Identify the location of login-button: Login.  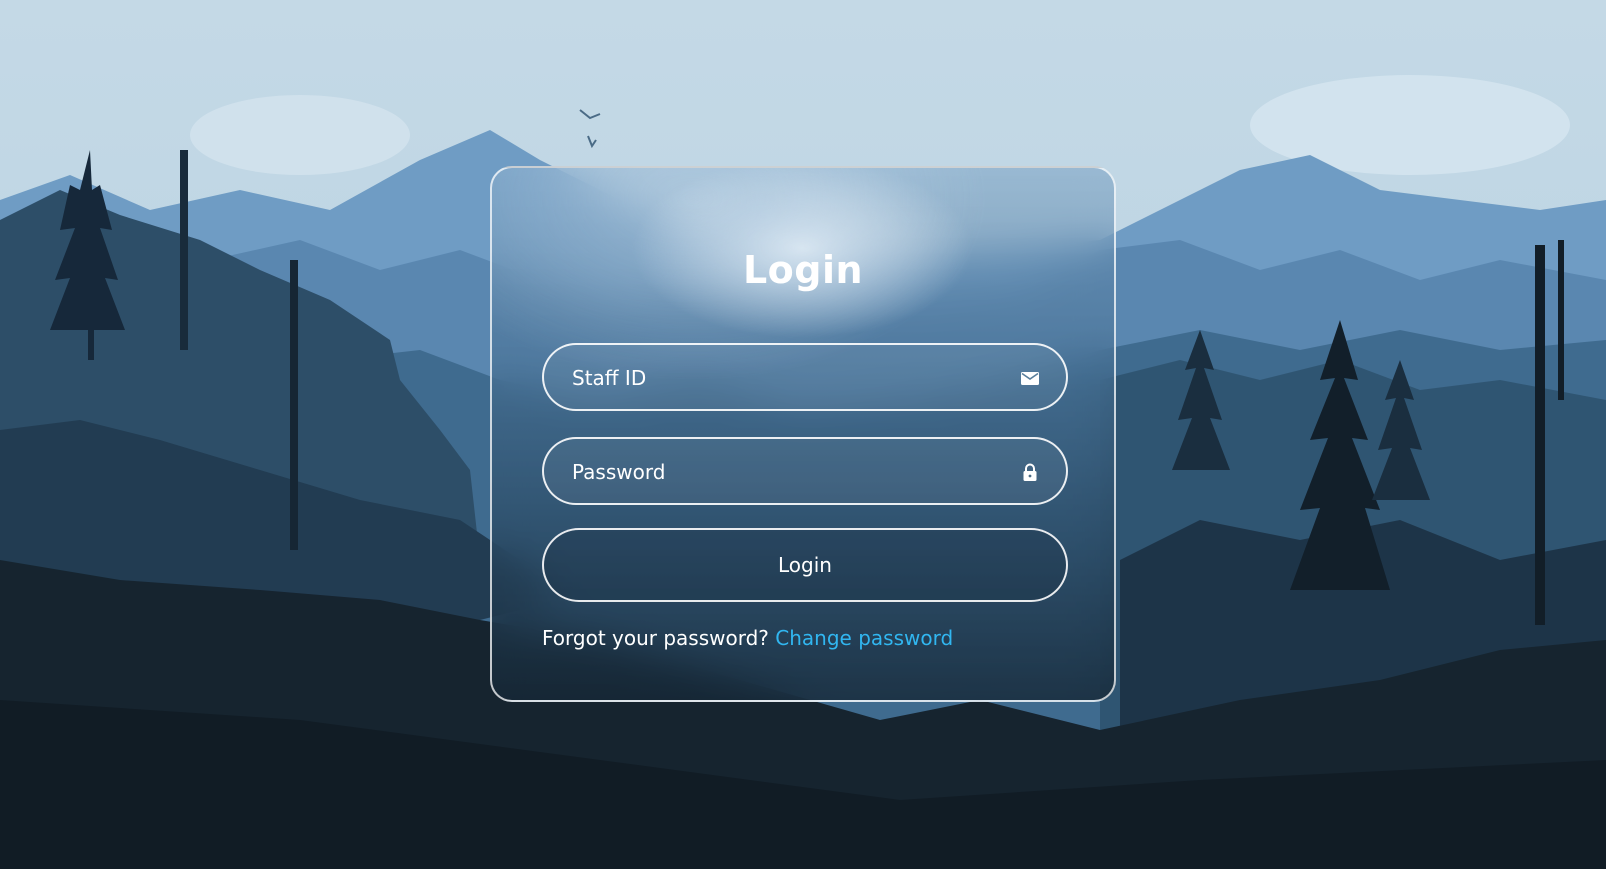
(805, 565).